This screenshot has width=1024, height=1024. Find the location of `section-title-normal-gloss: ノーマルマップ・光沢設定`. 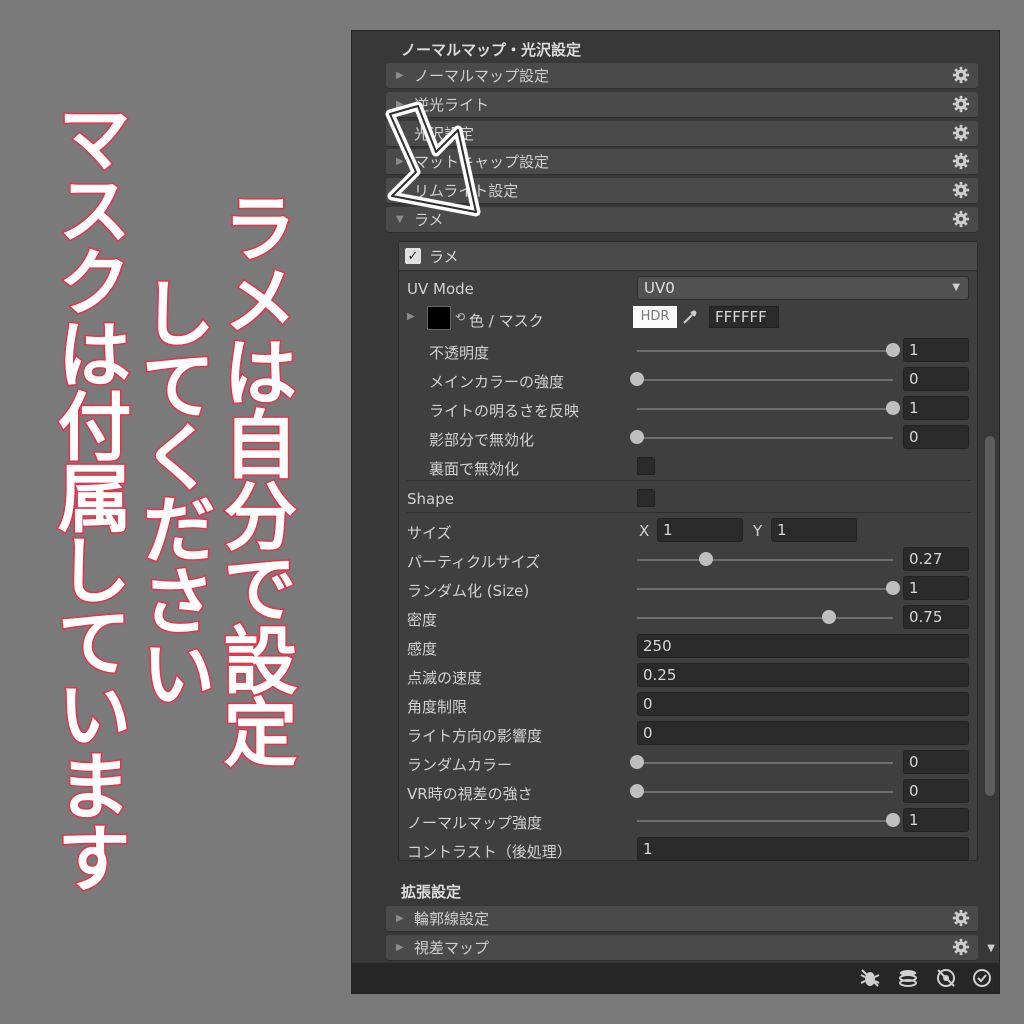

section-title-normal-gloss: ノーマルマップ・光沢設定 is located at coordinates (491, 50).